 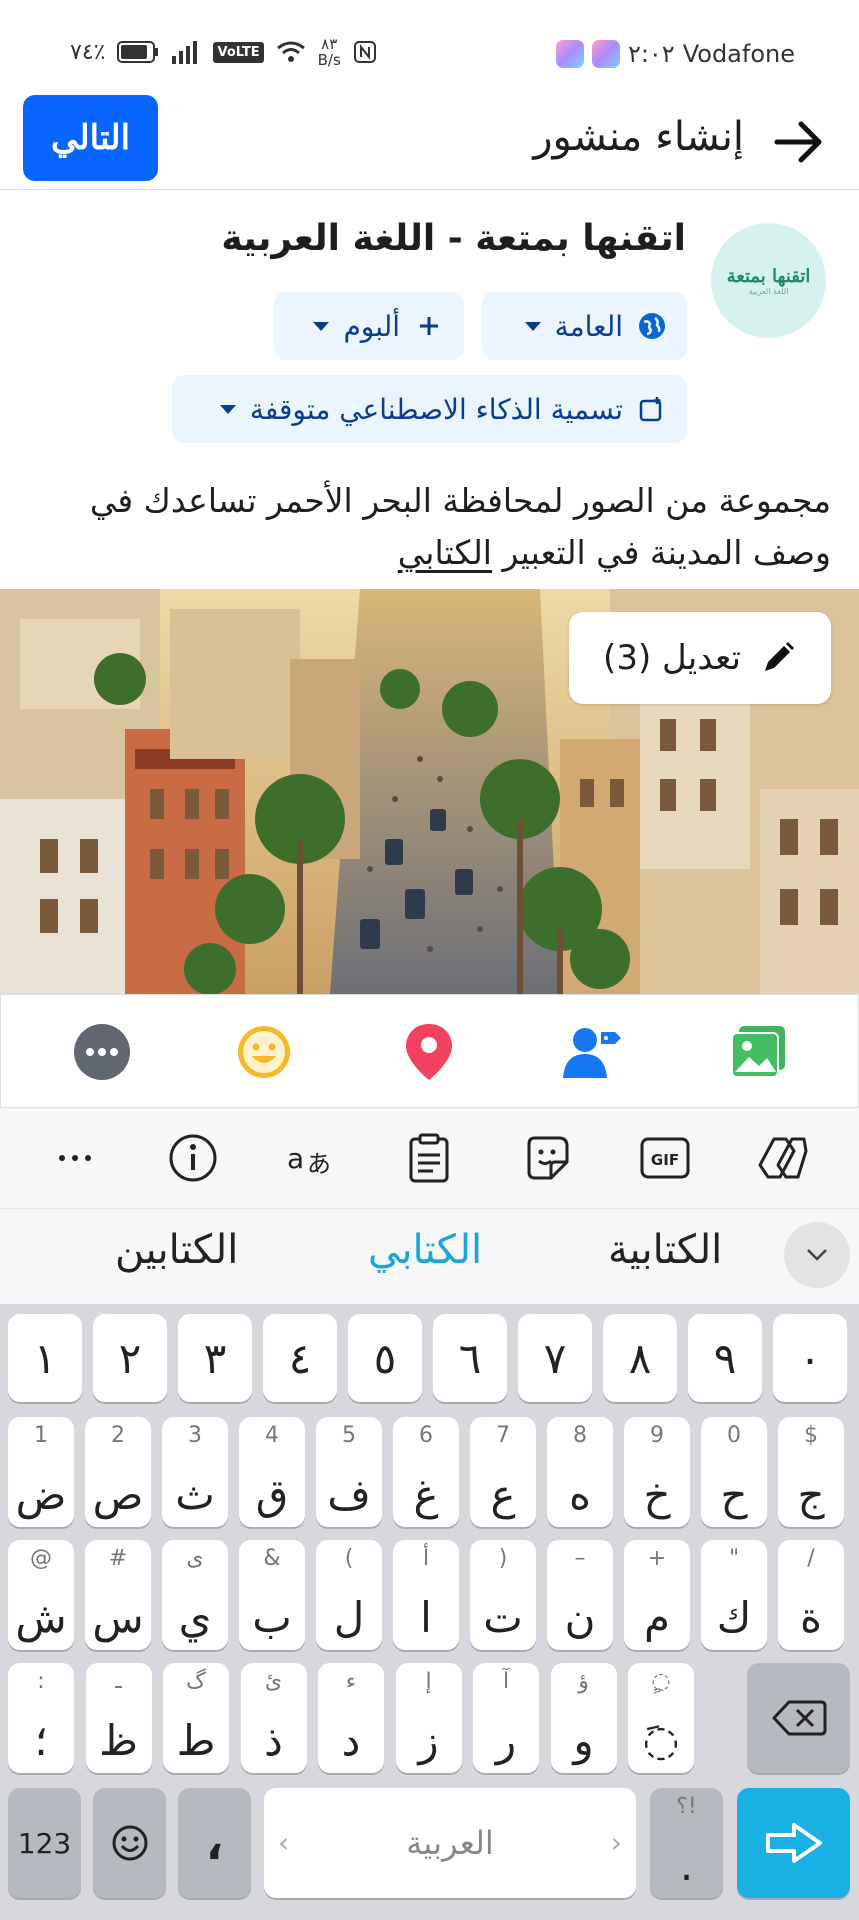 I want to click on period-key: ؟! ., so click(x=686, y=1843).